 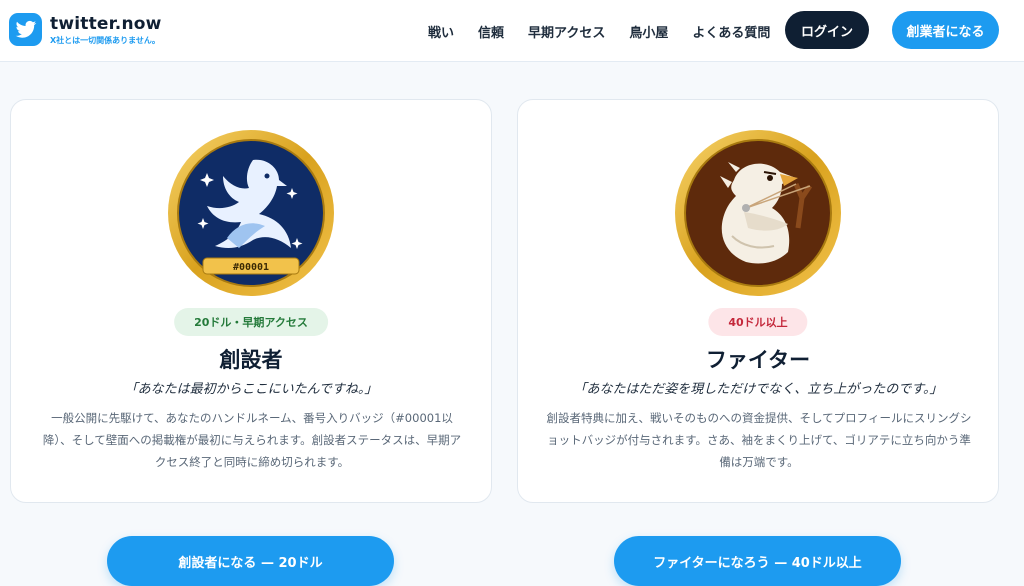 I want to click on brand-name: twitter.now, so click(x=106, y=24).